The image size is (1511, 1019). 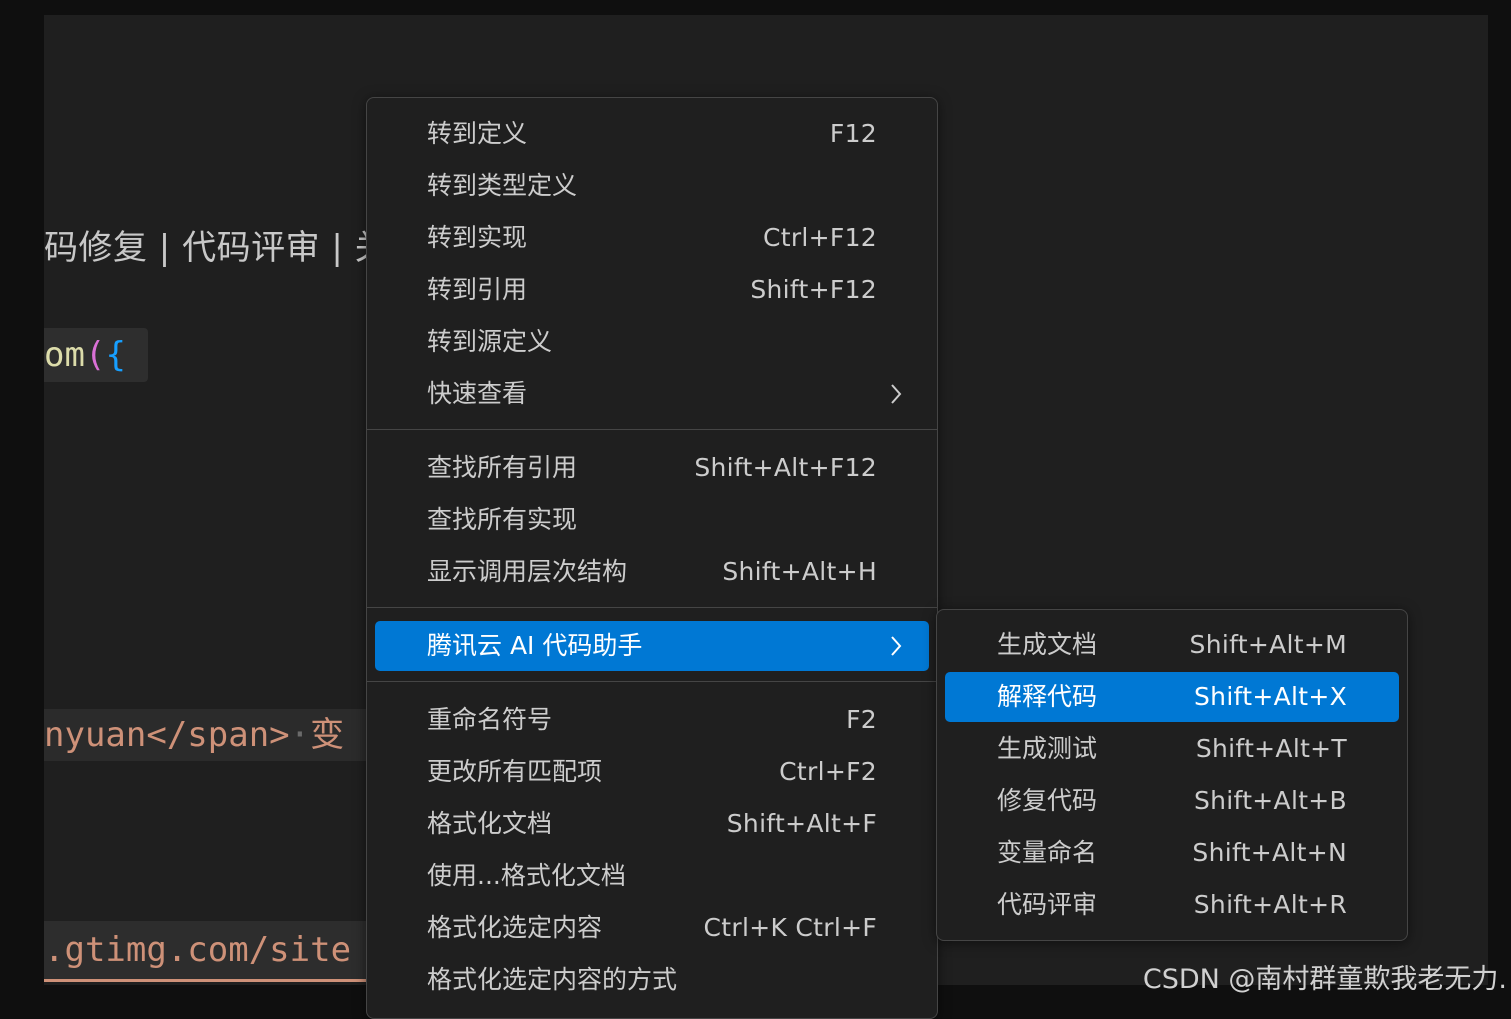 What do you see at coordinates (490, 719) in the screenshot?
I see `menu-item-label: 重命名符号` at bounding box center [490, 719].